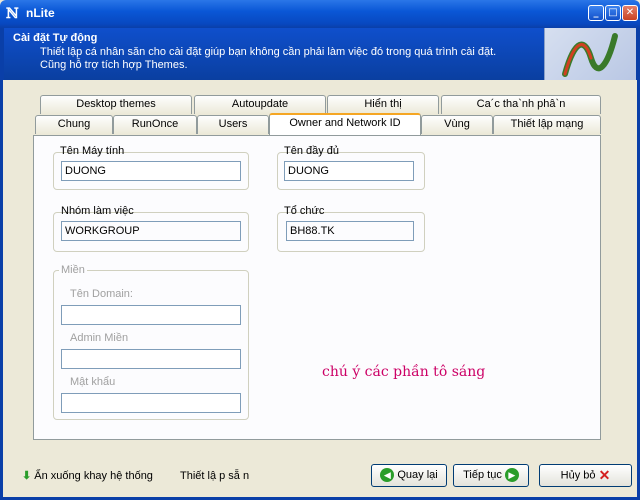 Image resolution: width=640 pixels, height=500 pixels. Describe the element at coordinates (92, 151) in the screenshot. I see `computer-name-label: Tên Máy tính` at that location.